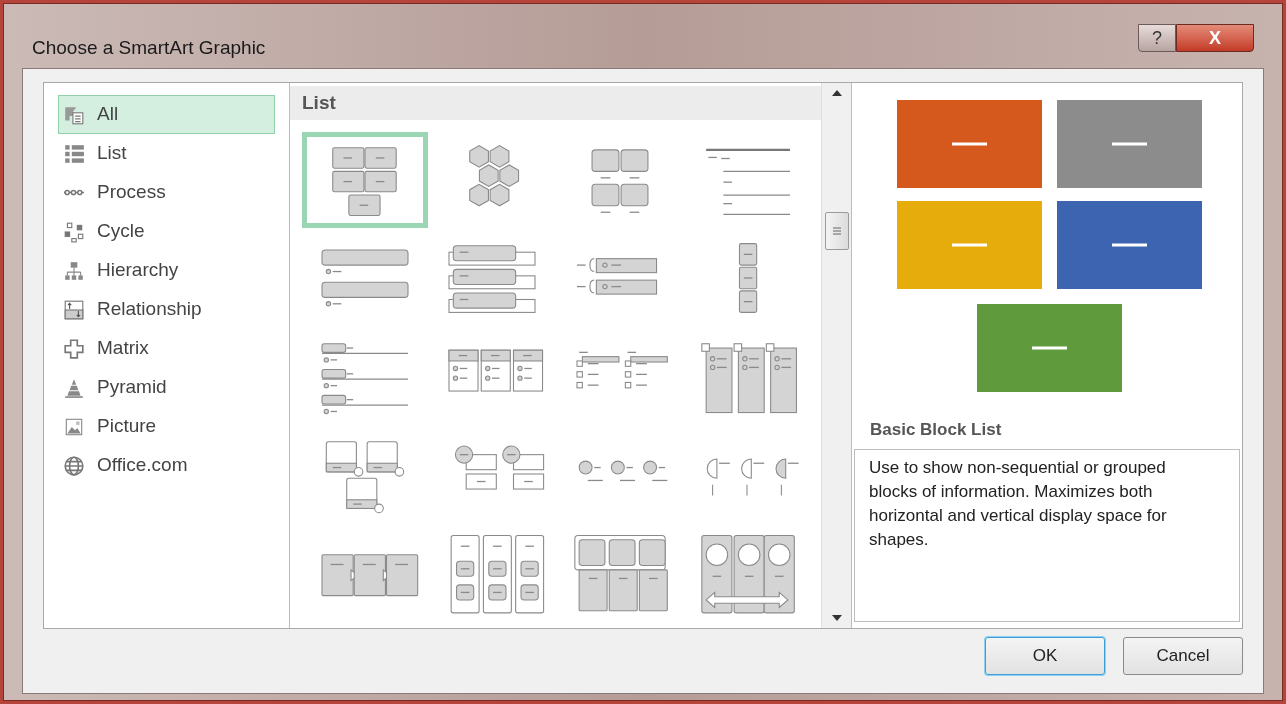 This screenshot has width=1286, height=704. What do you see at coordinates (74, 309) in the screenshot?
I see `relationship-icon` at bounding box center [74, 309].